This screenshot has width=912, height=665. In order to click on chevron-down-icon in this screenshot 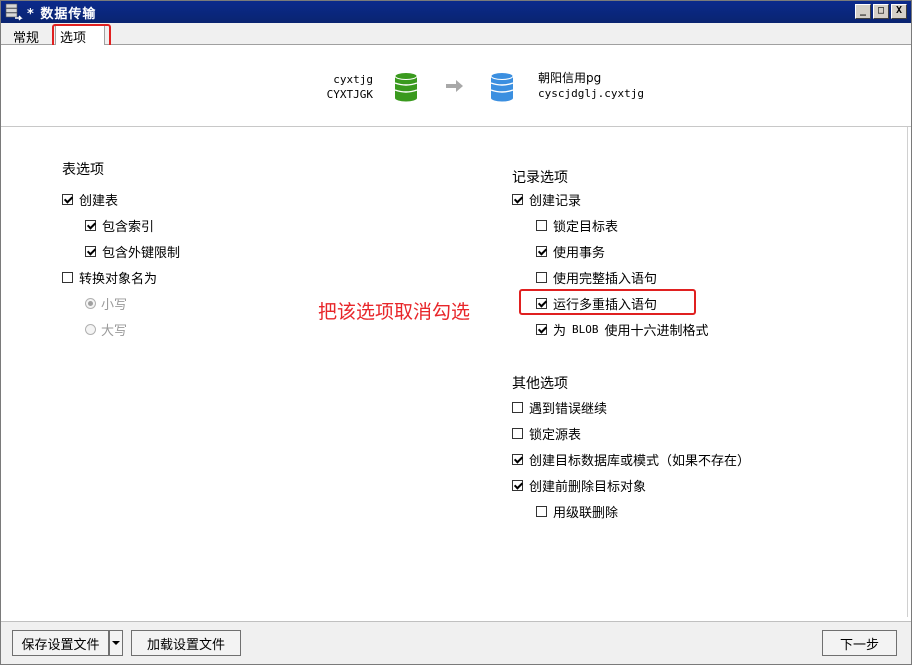, I will do `click(116, 643)`.